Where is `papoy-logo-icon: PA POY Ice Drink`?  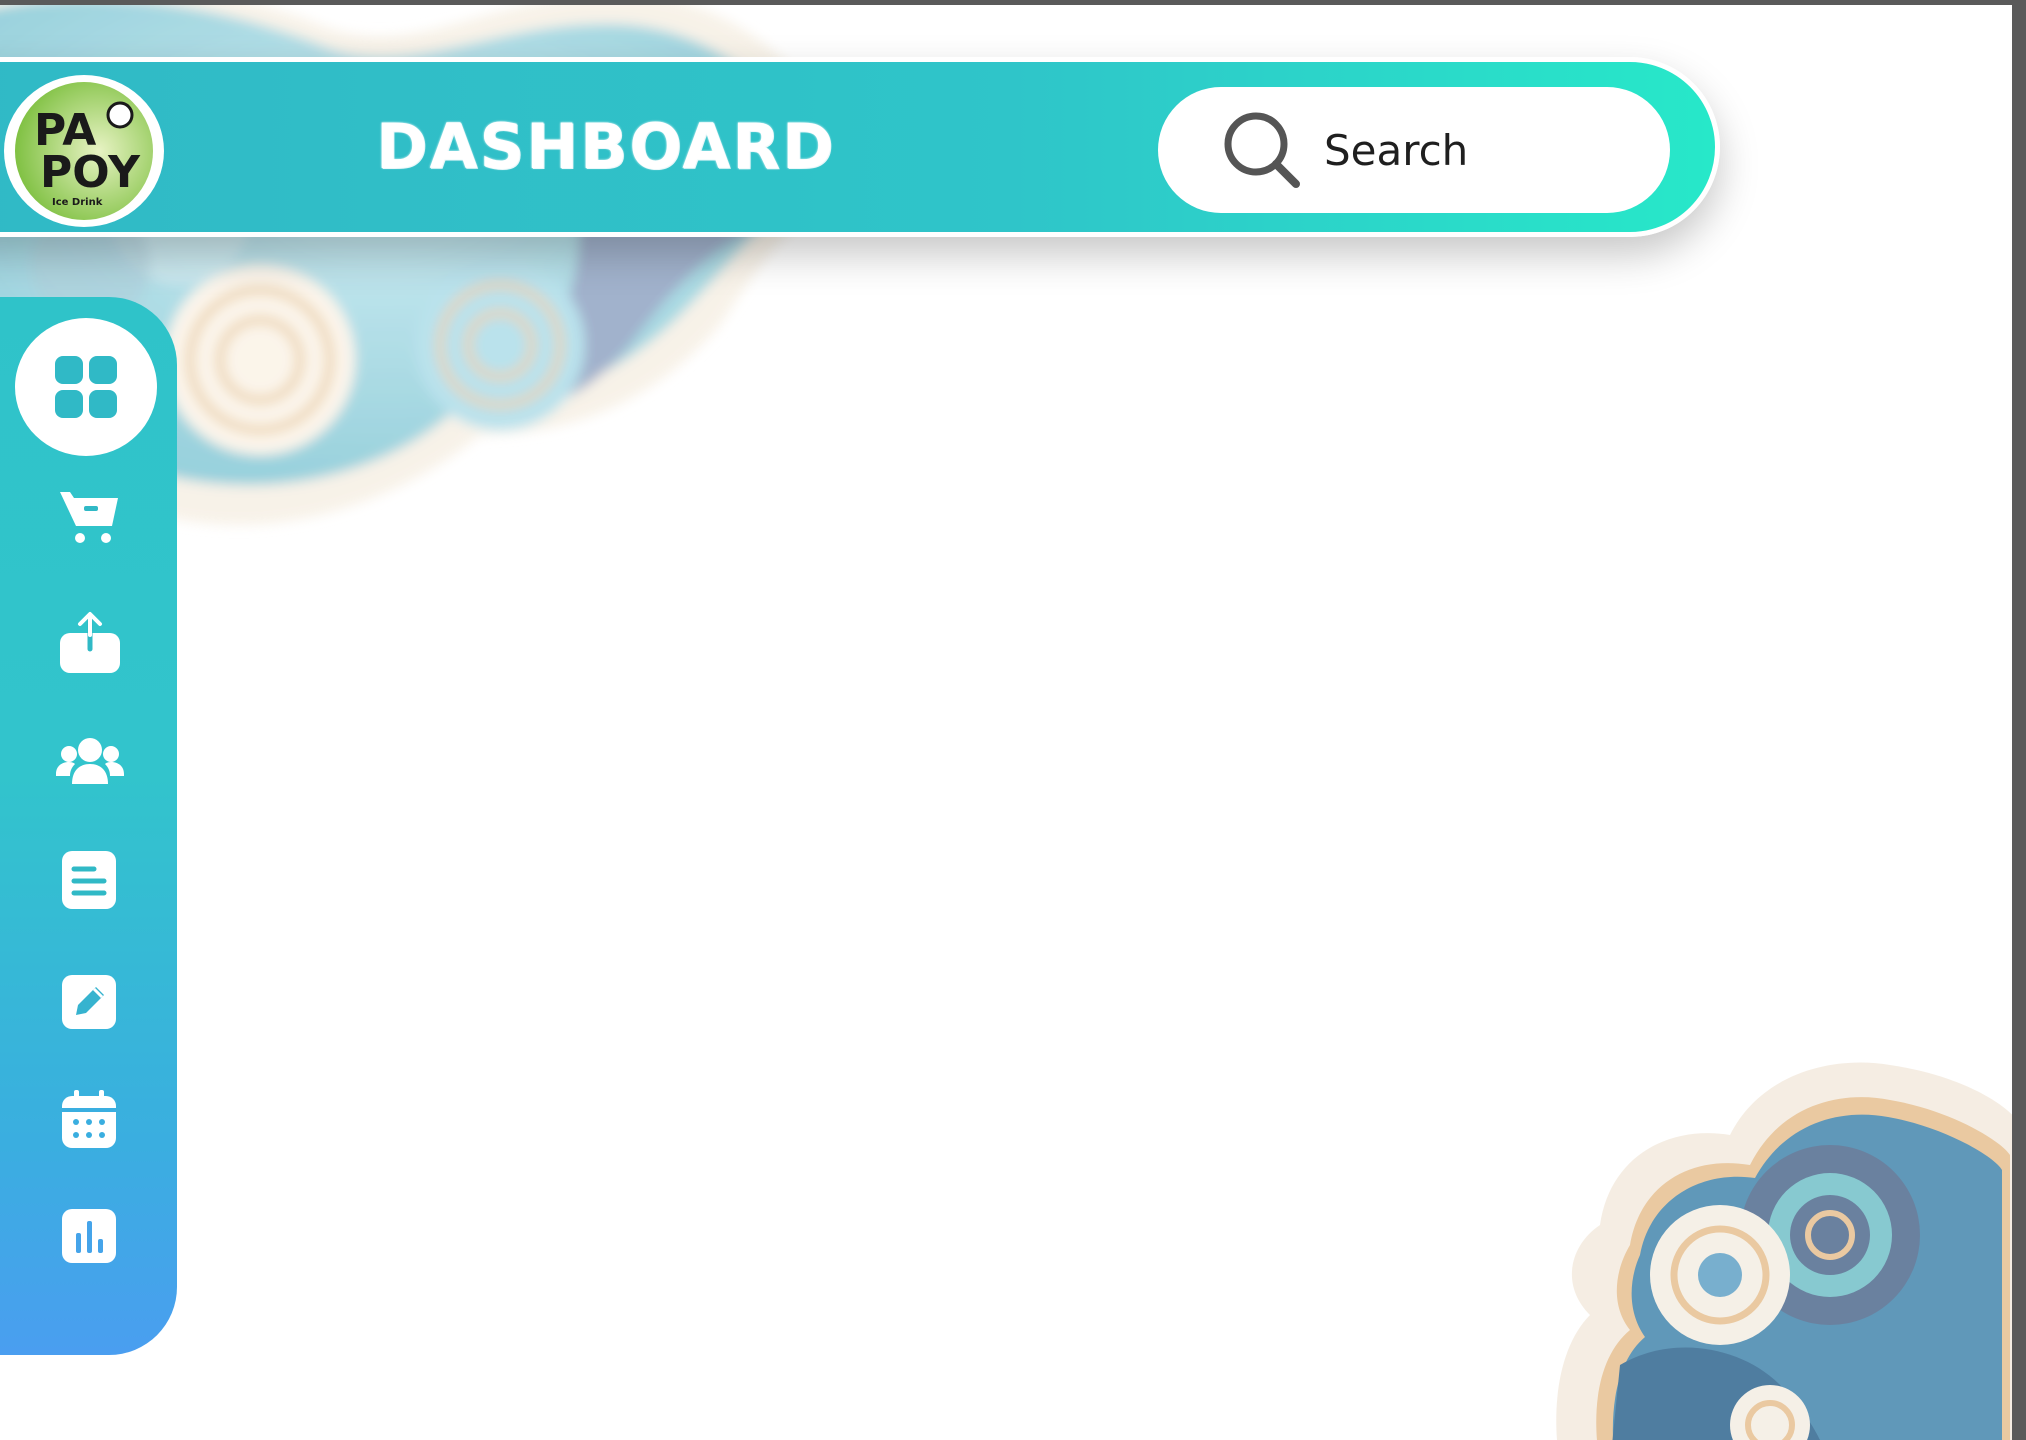
papoy-logo-icon: PA POY Ice Drink is located at coordinates (84, 151).